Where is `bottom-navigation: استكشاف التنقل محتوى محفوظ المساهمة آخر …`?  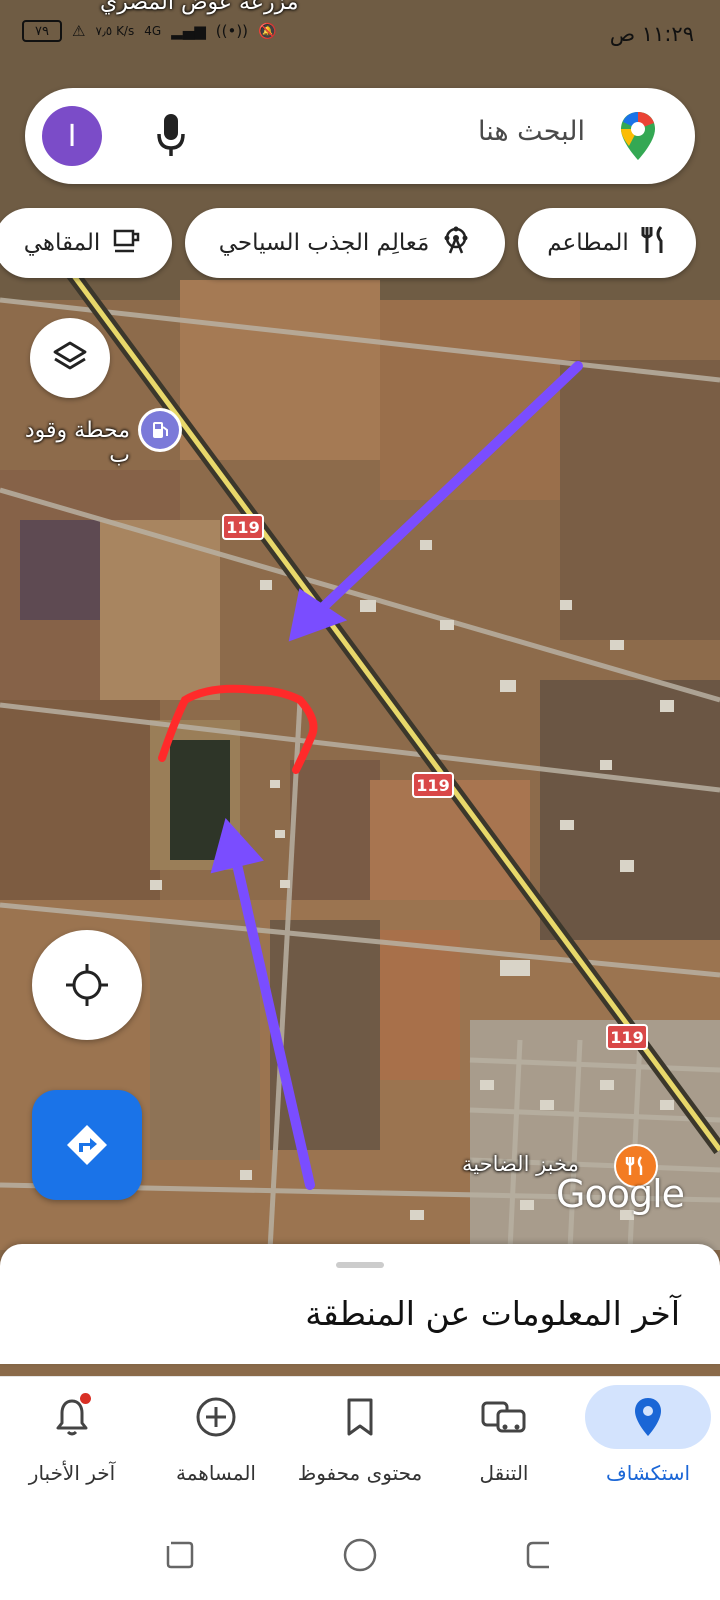 bottom-navigation: استكشاف التنقل محتوى محفوظ المساهمة آخر … is located at coordinates (360, 1441).